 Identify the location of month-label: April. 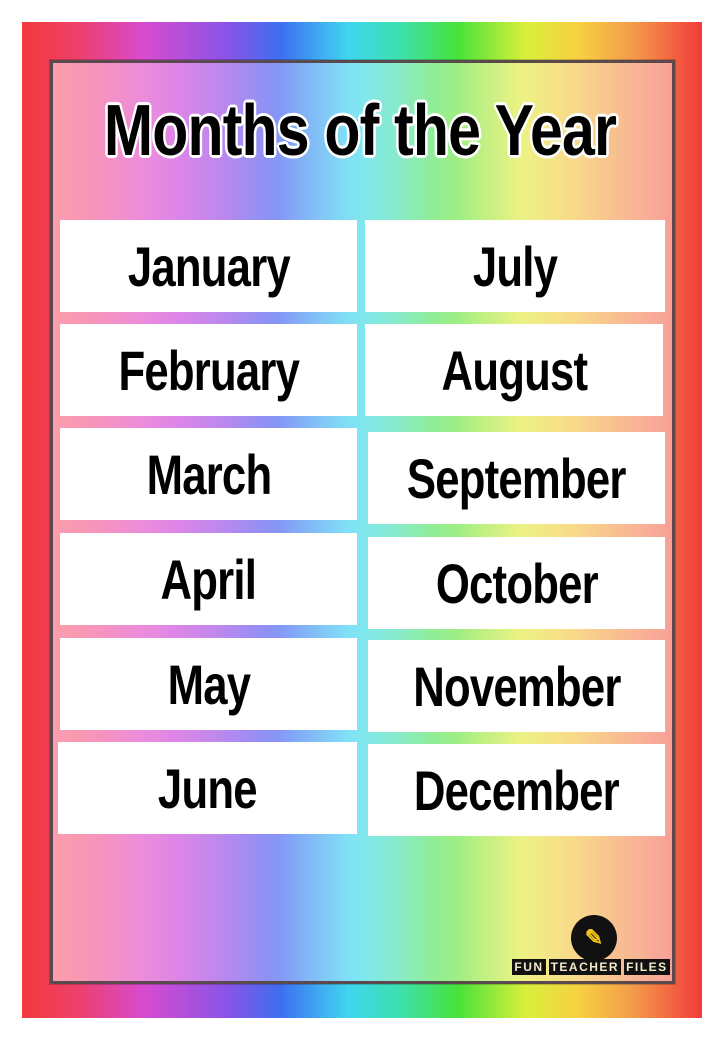
(208, 579).